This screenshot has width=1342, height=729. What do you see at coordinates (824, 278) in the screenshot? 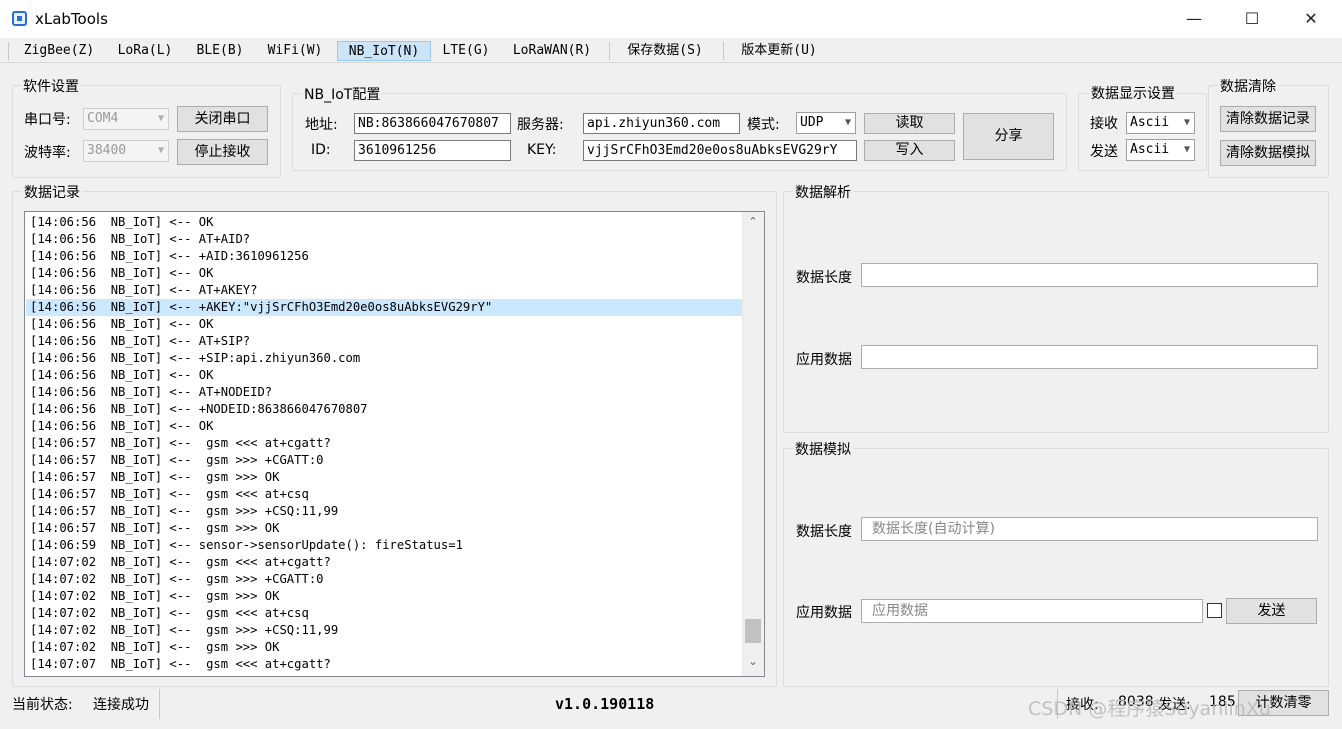
I see `parse-length-label: 数据长度` at bounding box center [824, 278].